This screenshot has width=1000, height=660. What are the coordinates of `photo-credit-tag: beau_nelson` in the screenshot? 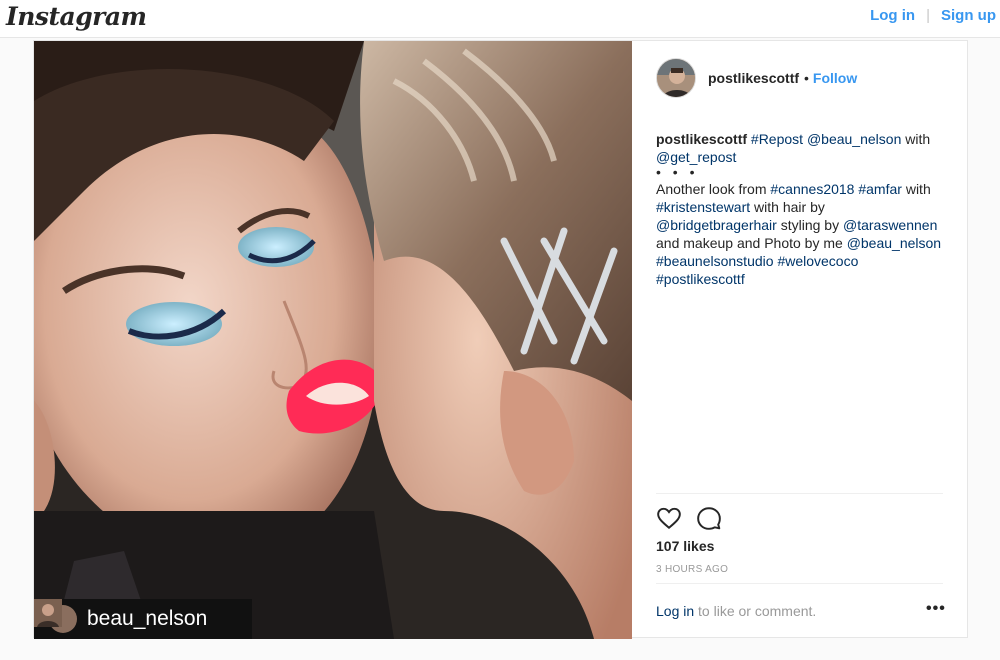 It's located at (143, 619).